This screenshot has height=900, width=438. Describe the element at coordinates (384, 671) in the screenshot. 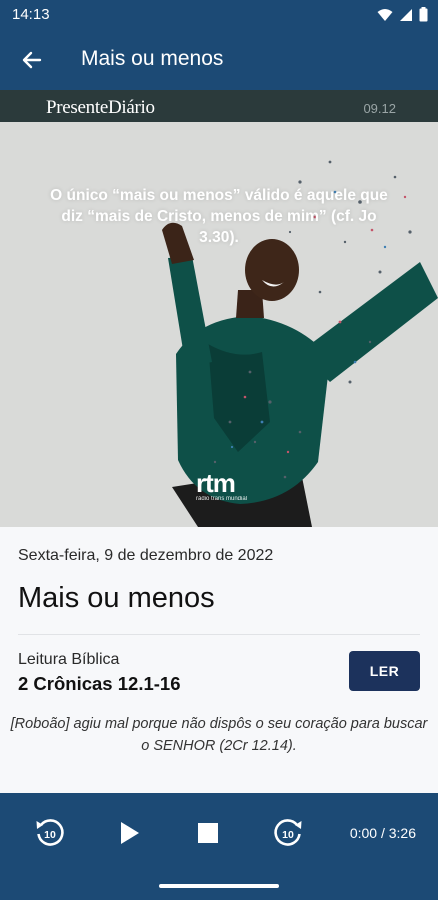

I see `read-button: LER` at that location.